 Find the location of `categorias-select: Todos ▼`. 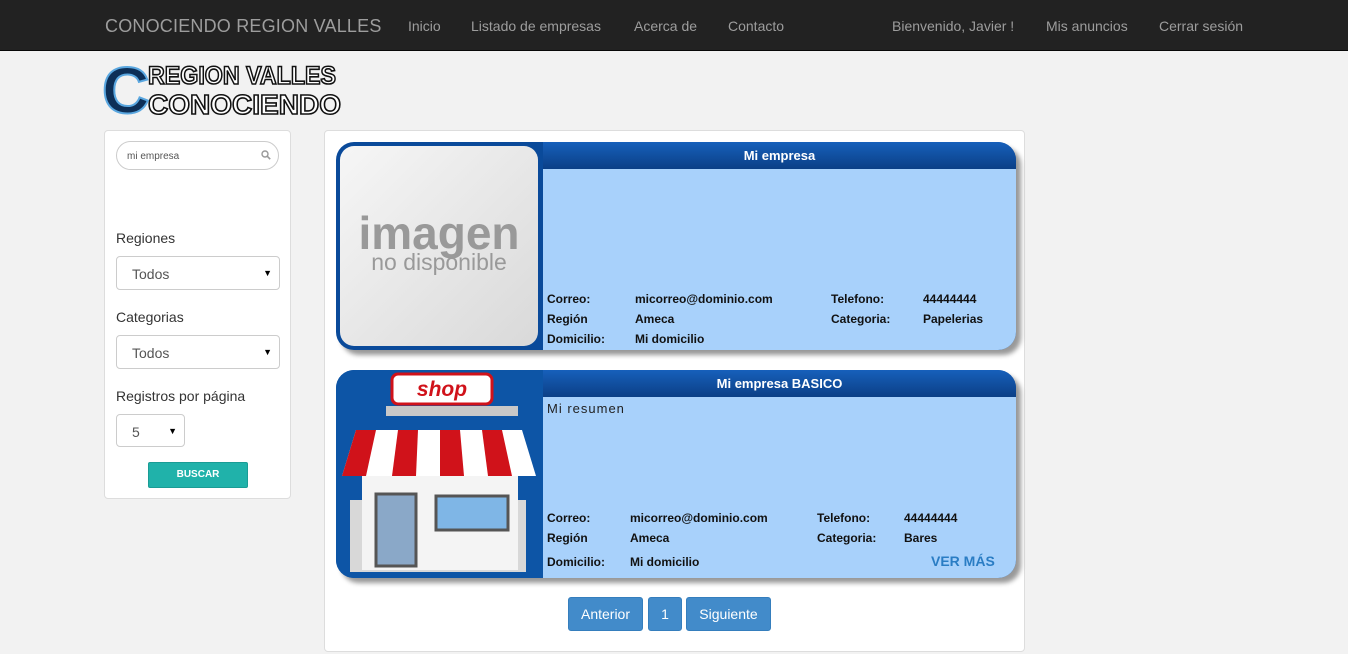

categorias-select: Todos ▼ is located at coordinates (198, 352).